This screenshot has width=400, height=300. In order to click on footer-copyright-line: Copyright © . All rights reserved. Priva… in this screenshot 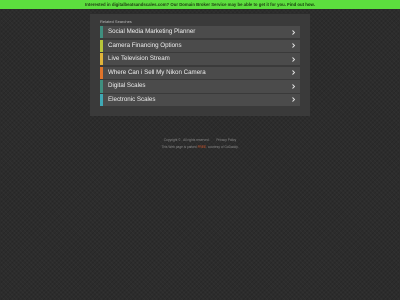, I will do `click(200, 140)`.